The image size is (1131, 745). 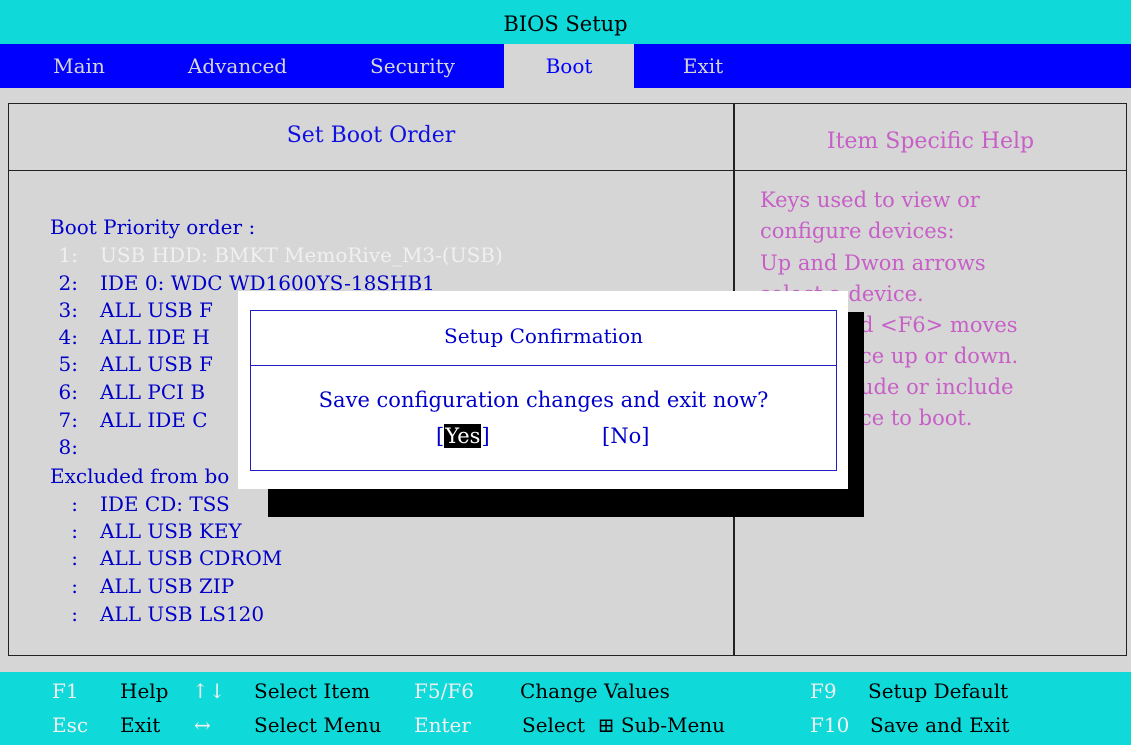 I want to click on key-help-desc: Help, so click(x=144, y=691).